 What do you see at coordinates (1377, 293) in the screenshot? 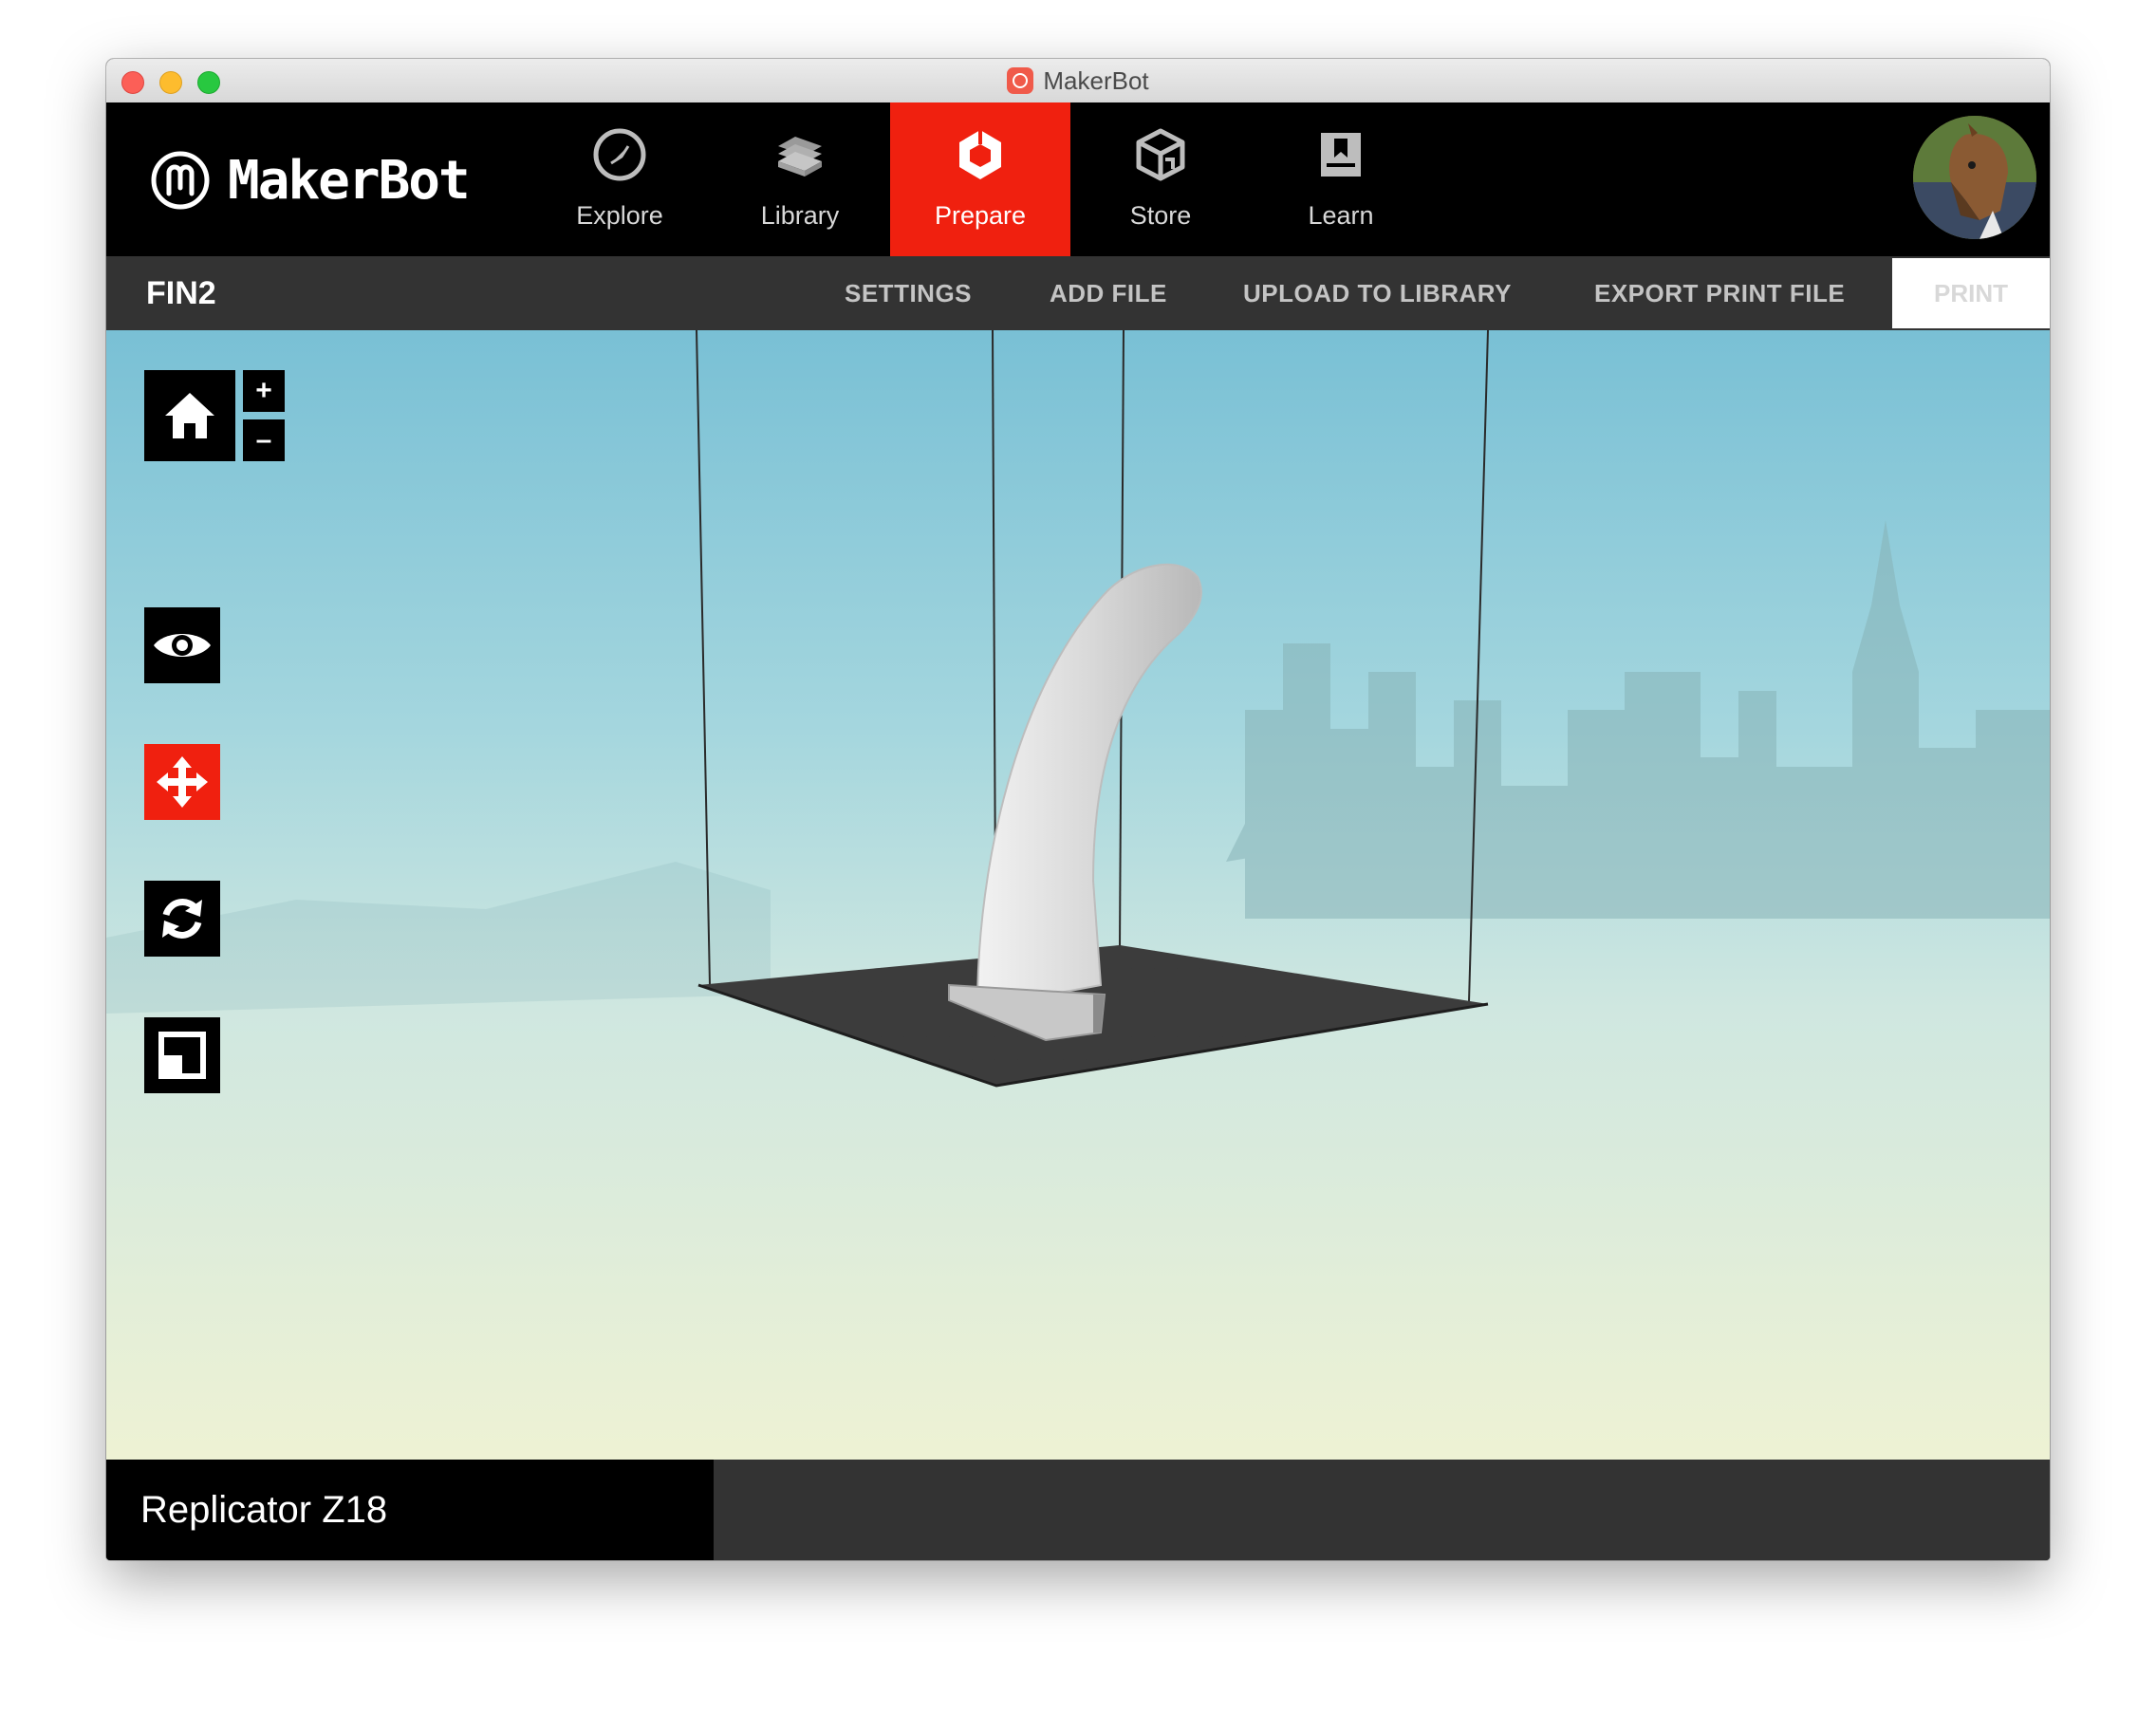
I see `upload-to-library-button: UPLOAD TO LIBRARY` at bounding box center [1377, 293].